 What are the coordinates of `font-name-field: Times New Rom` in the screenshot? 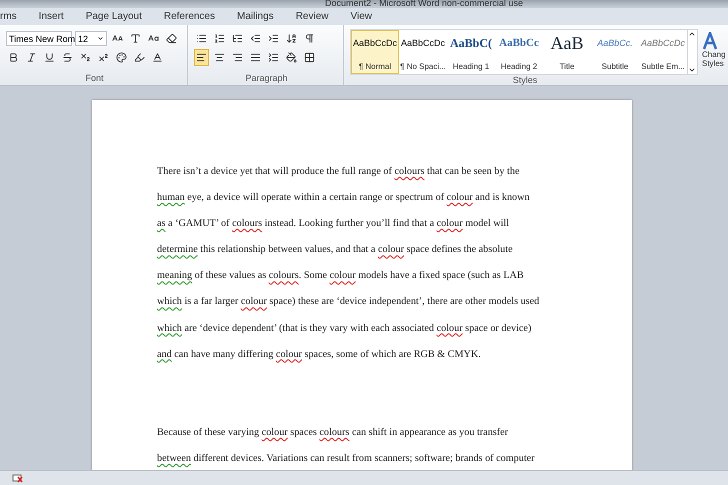 It's located at (39, 38).